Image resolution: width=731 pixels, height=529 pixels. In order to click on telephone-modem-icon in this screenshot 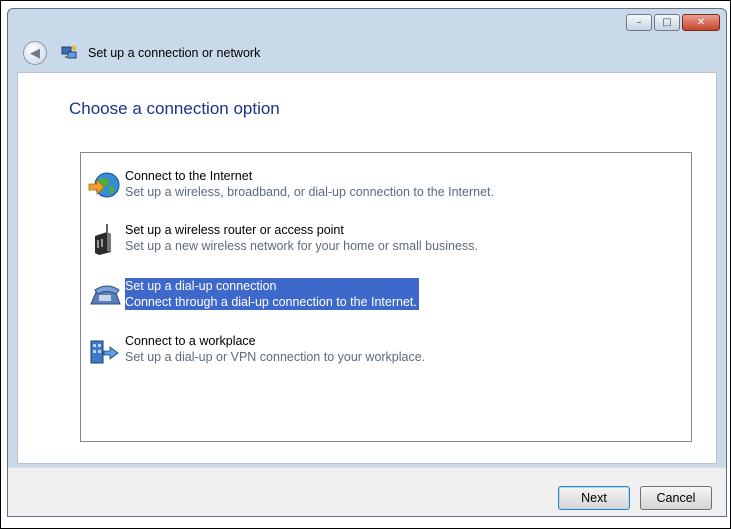, I will do `click(105, 295)`.